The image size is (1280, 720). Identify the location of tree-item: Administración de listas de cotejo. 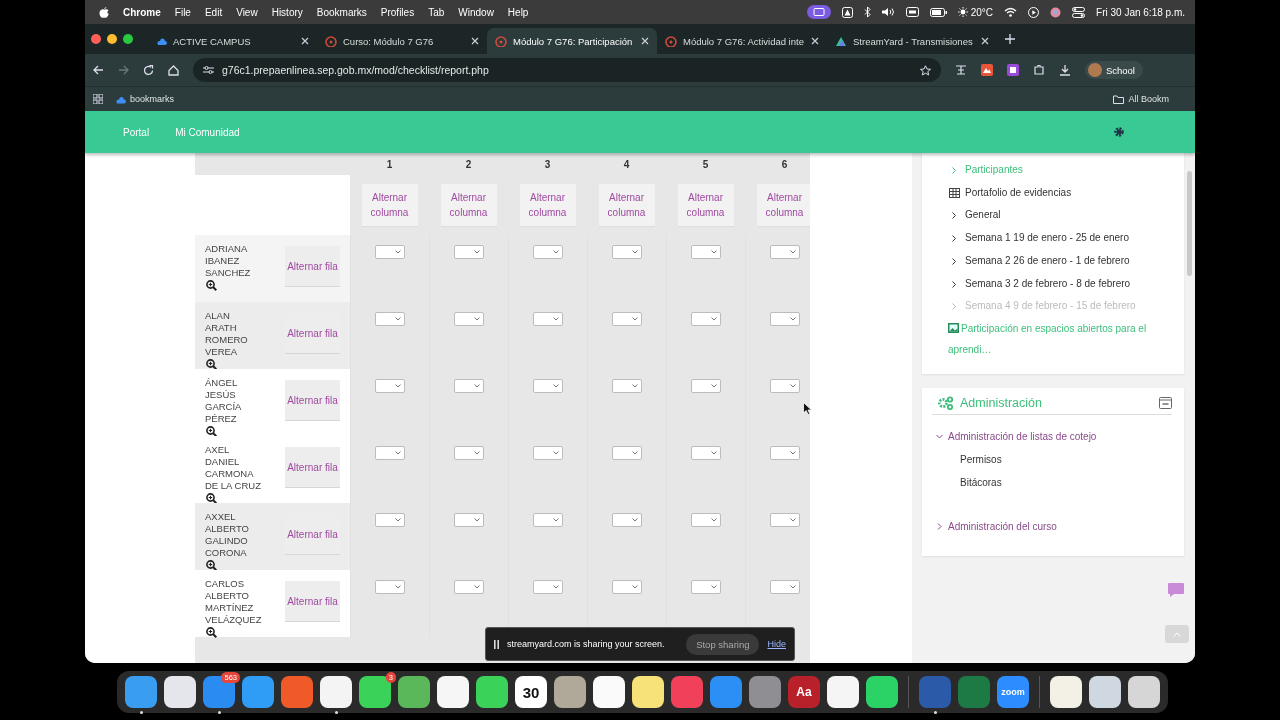
(1052, 436).